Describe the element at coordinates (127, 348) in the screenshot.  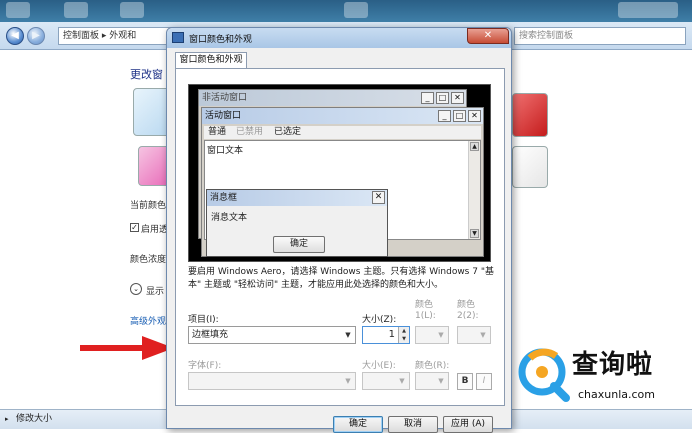
I see `red-arrow-icon` at that location.